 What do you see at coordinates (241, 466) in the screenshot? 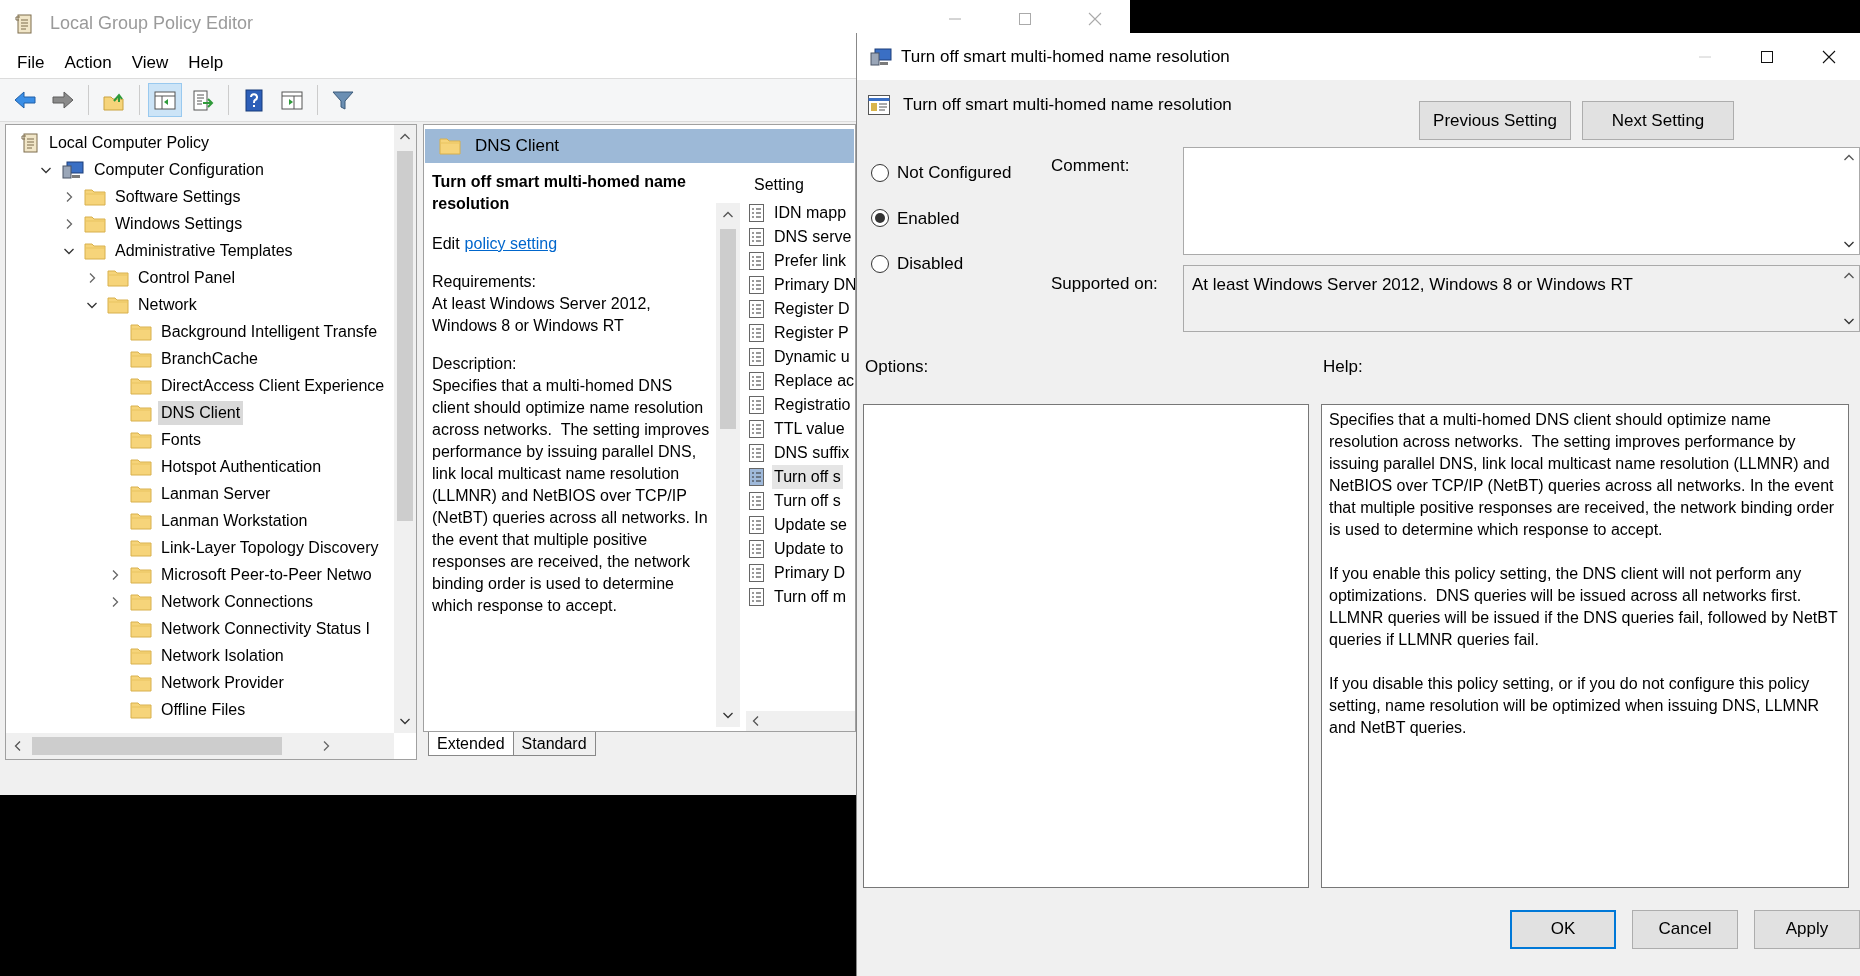
I see `tree-item: Hotspot Authentication` at bounding box center [241, 466].